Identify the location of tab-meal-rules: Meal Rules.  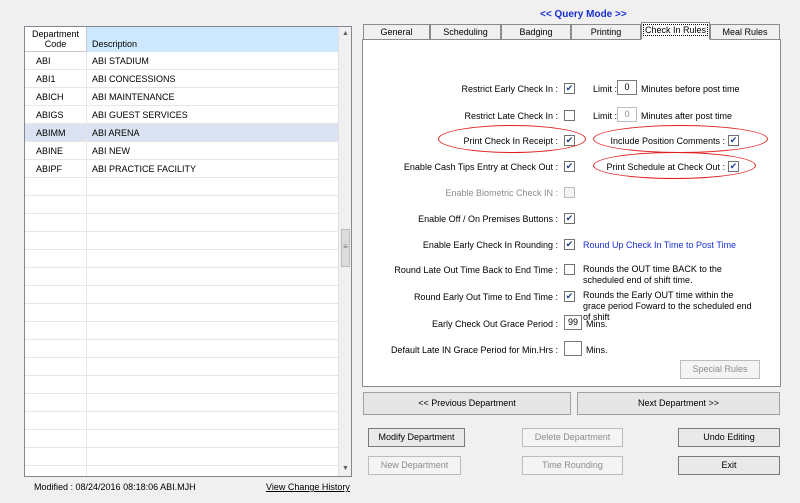
(745, 31).